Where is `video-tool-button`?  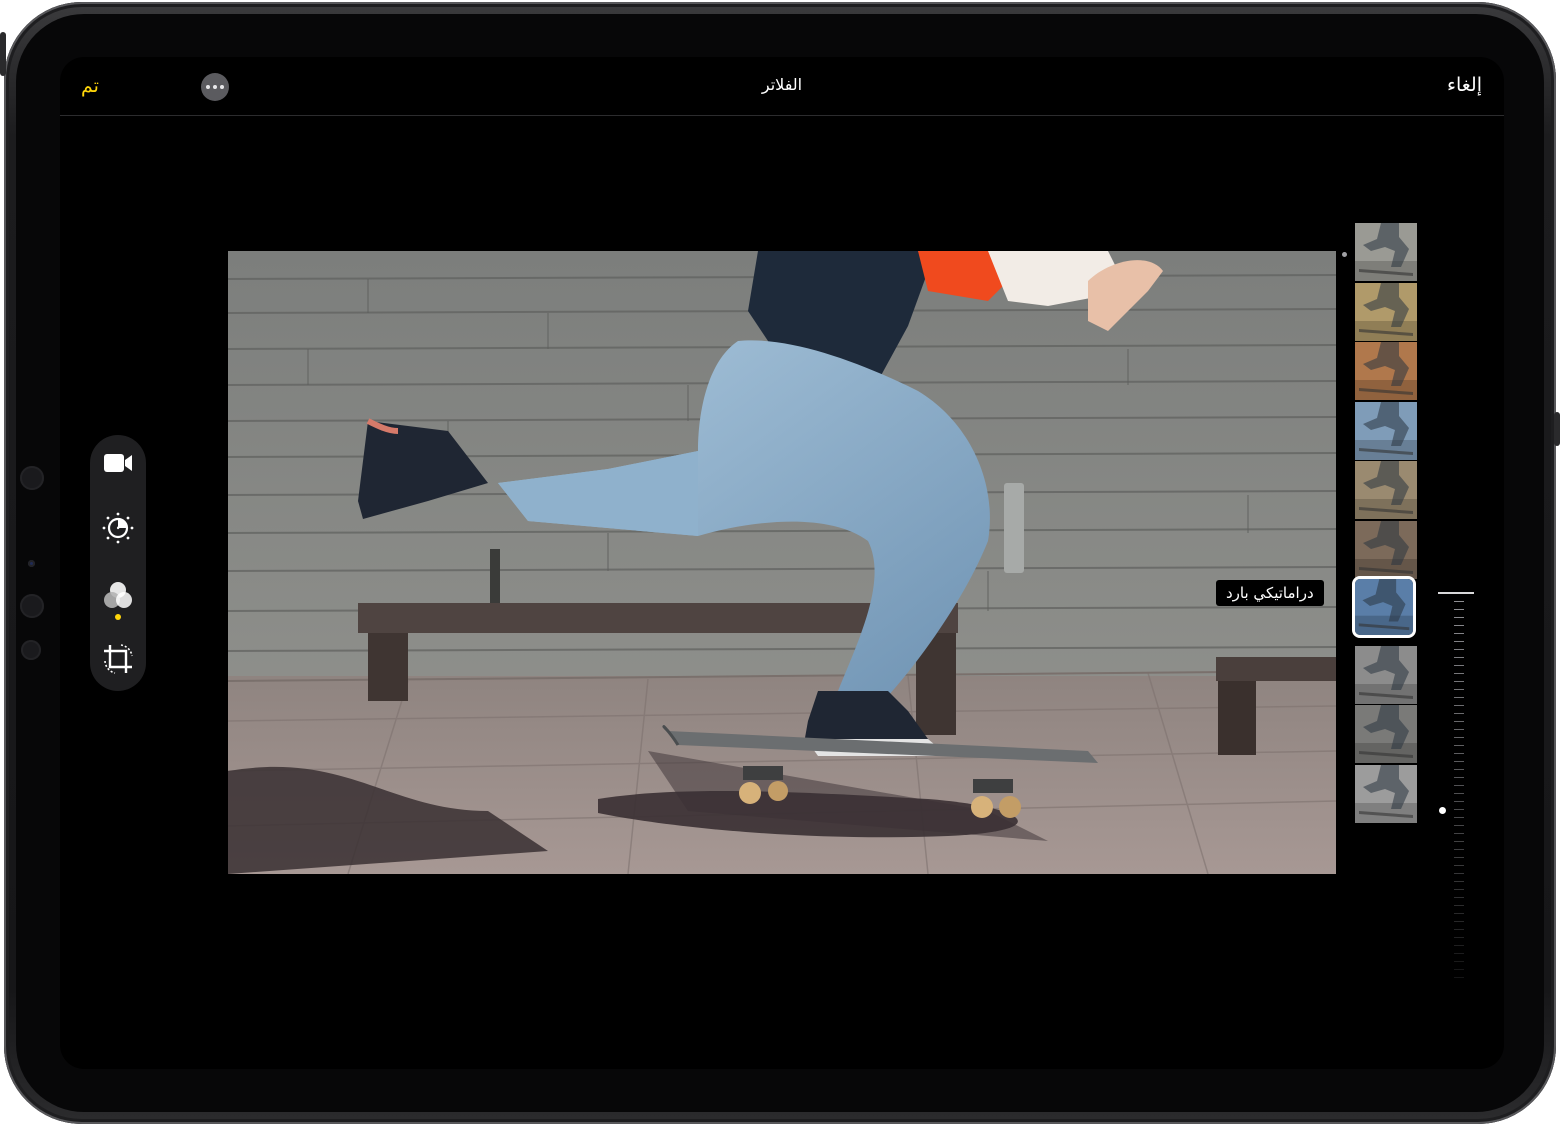
video-tool-button is located at coordinates (118, 463).